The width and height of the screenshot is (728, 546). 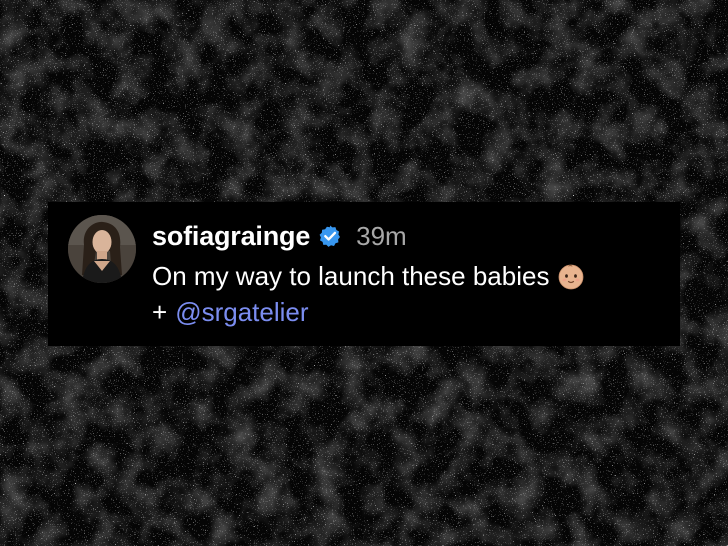 I want to click on mention-link: @srgatelier, so click(x=241, y=312).